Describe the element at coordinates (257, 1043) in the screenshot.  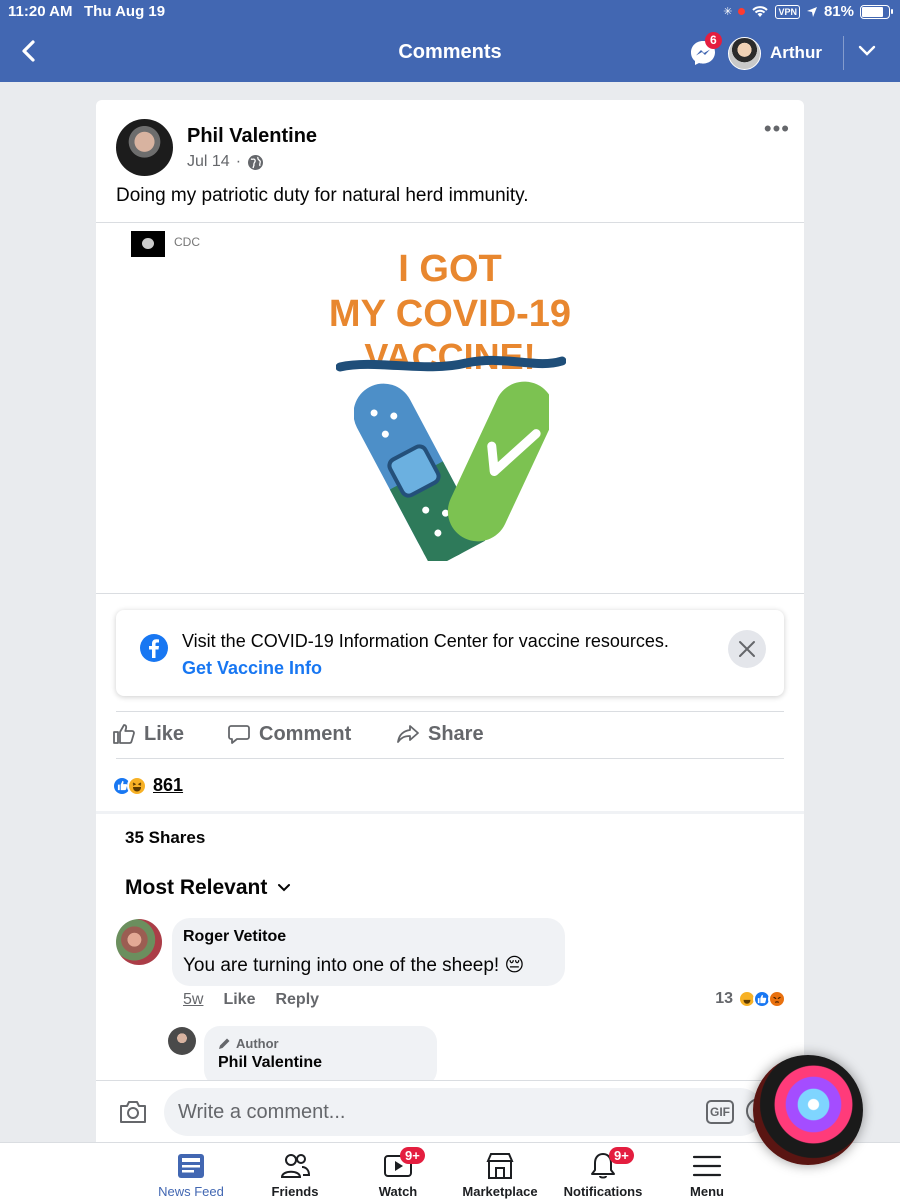
I see `author-badge-label: Author` at that location.